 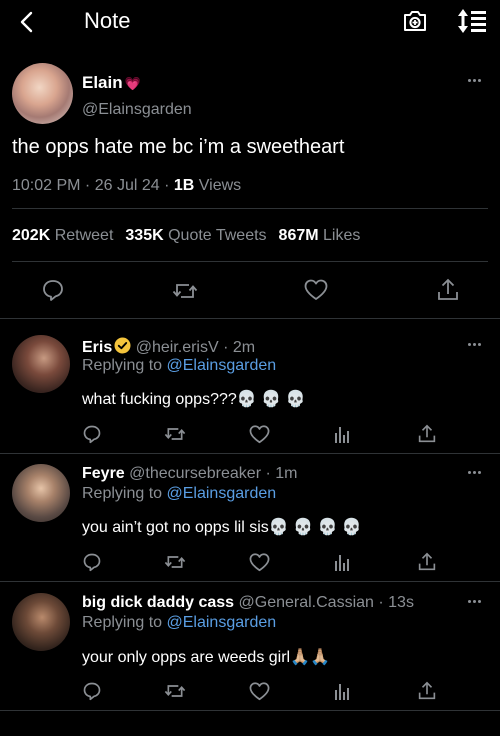 I want to click on verified-badge-icon, so click(x=122, y=345).